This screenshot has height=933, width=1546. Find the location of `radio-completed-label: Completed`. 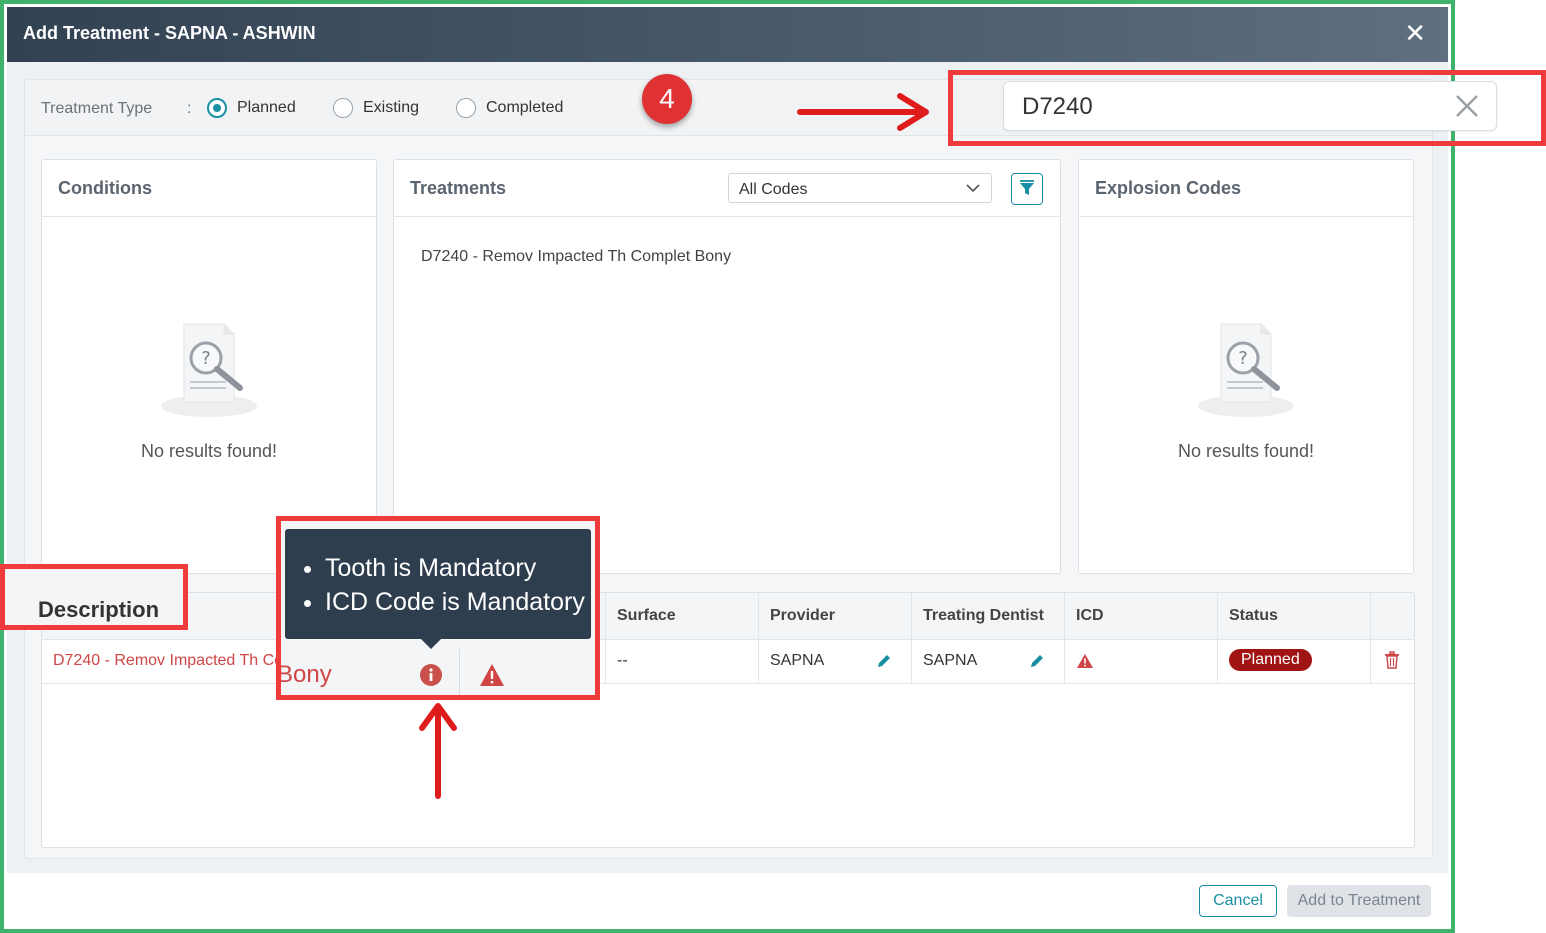

radio-completed-label: Completed is located at coordinates (525, 107).